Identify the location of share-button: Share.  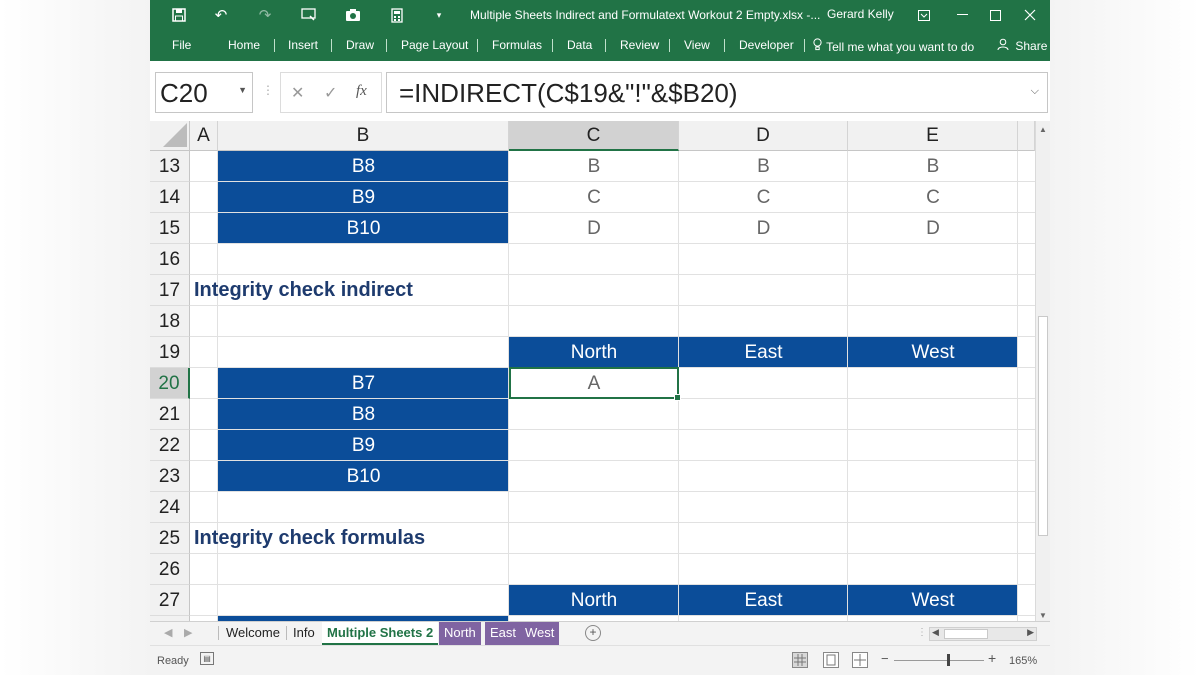
(1022, 45).